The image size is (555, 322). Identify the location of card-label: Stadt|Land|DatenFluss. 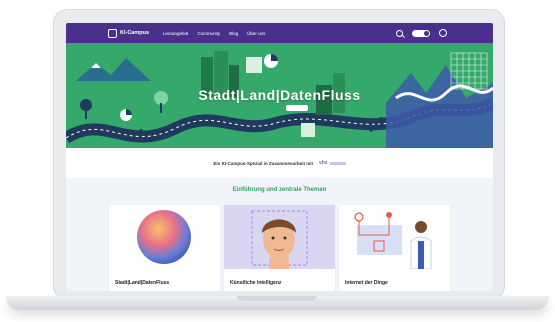
(142, 283).